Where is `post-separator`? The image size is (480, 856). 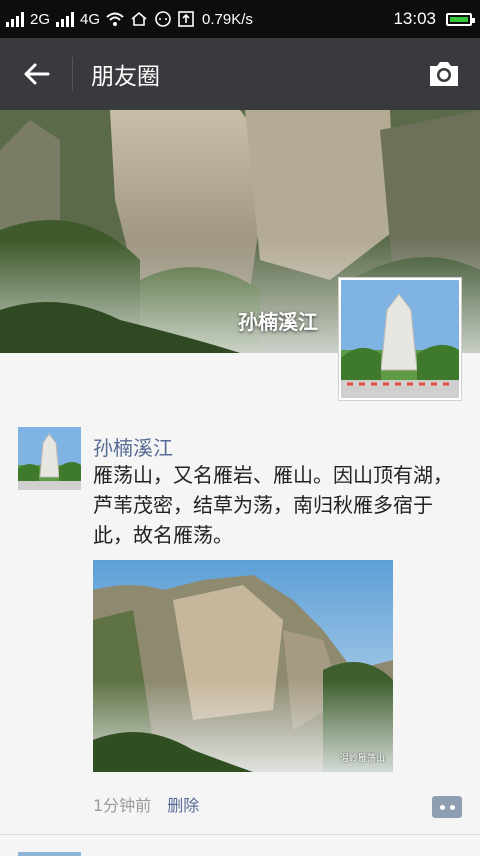 post-separator is located at coordinates (240, 834).